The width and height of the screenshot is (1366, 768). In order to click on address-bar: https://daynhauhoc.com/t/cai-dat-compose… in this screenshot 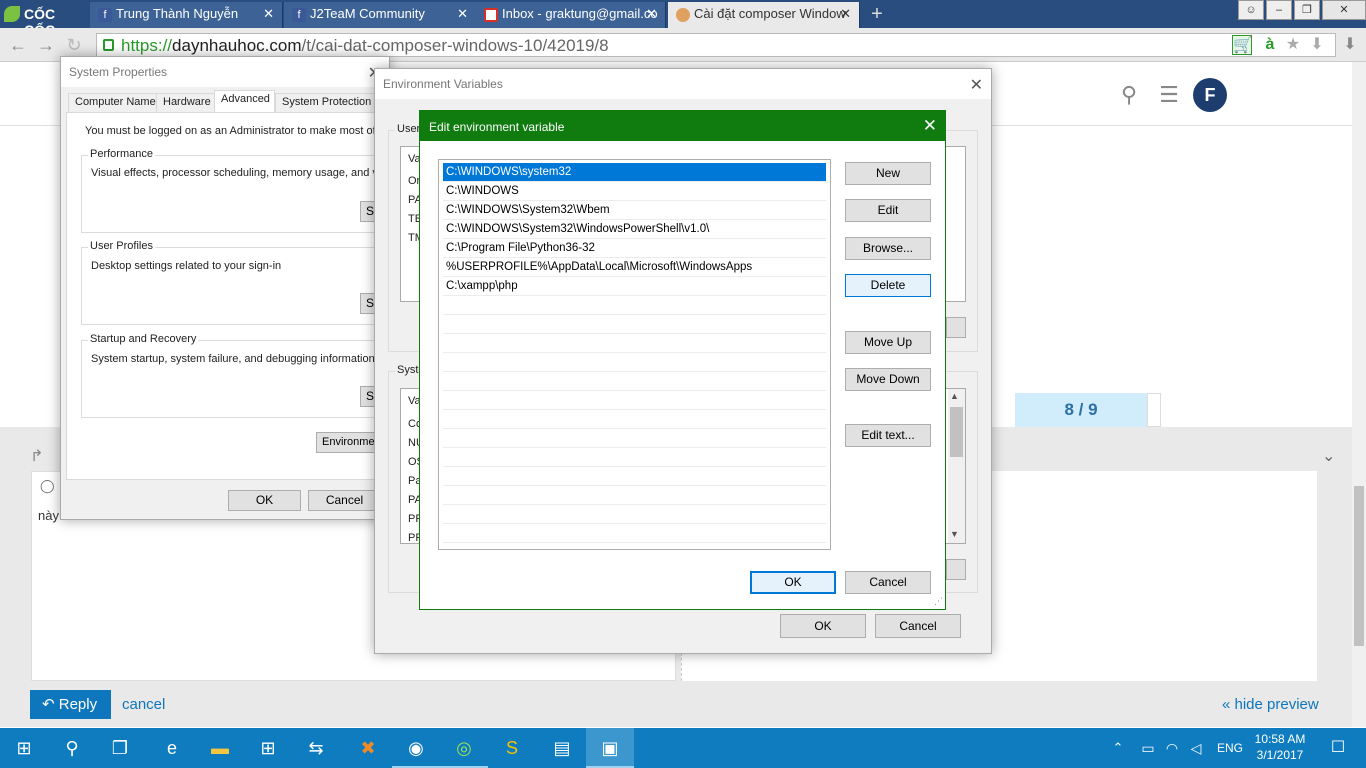, I will do `click(716, 45)`.